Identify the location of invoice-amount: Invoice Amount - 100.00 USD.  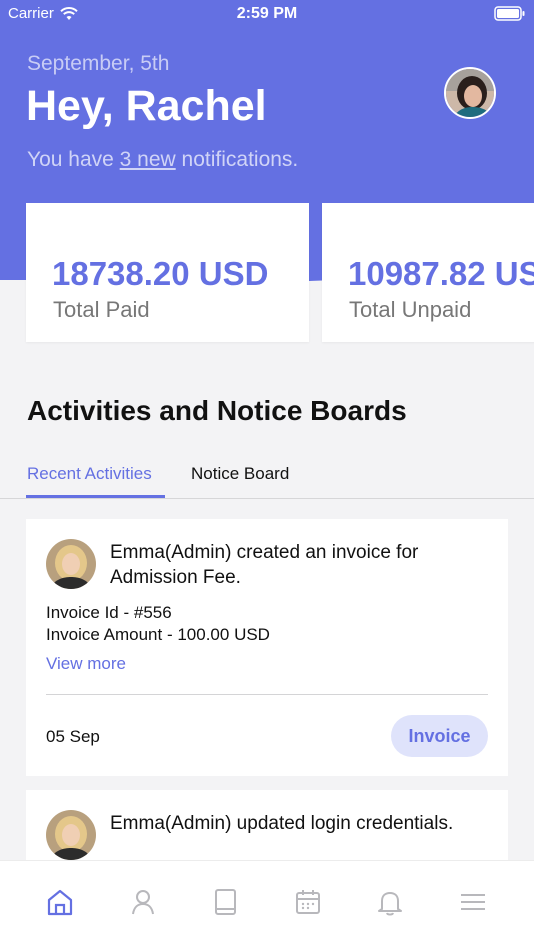
(158, 634).